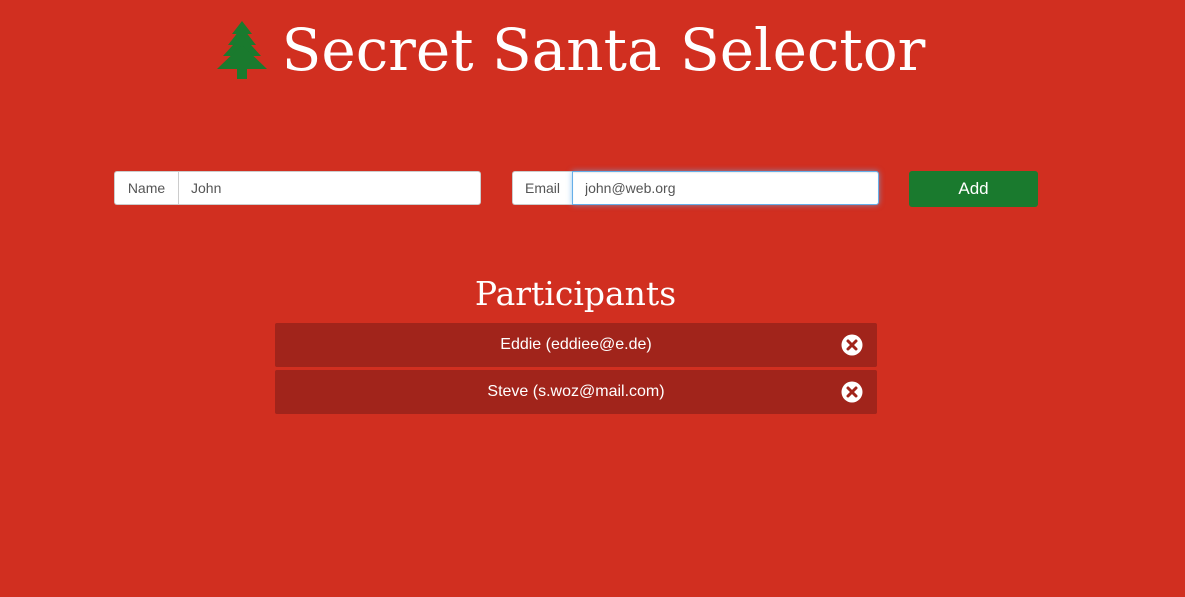  I want to click on name-field-label: Name, so click(146, 188).